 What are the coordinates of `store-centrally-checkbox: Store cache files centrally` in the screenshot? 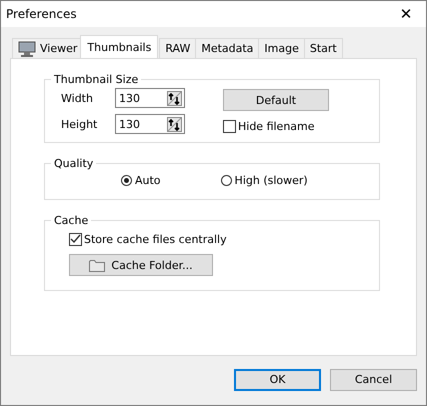 It's located at (219, 239).